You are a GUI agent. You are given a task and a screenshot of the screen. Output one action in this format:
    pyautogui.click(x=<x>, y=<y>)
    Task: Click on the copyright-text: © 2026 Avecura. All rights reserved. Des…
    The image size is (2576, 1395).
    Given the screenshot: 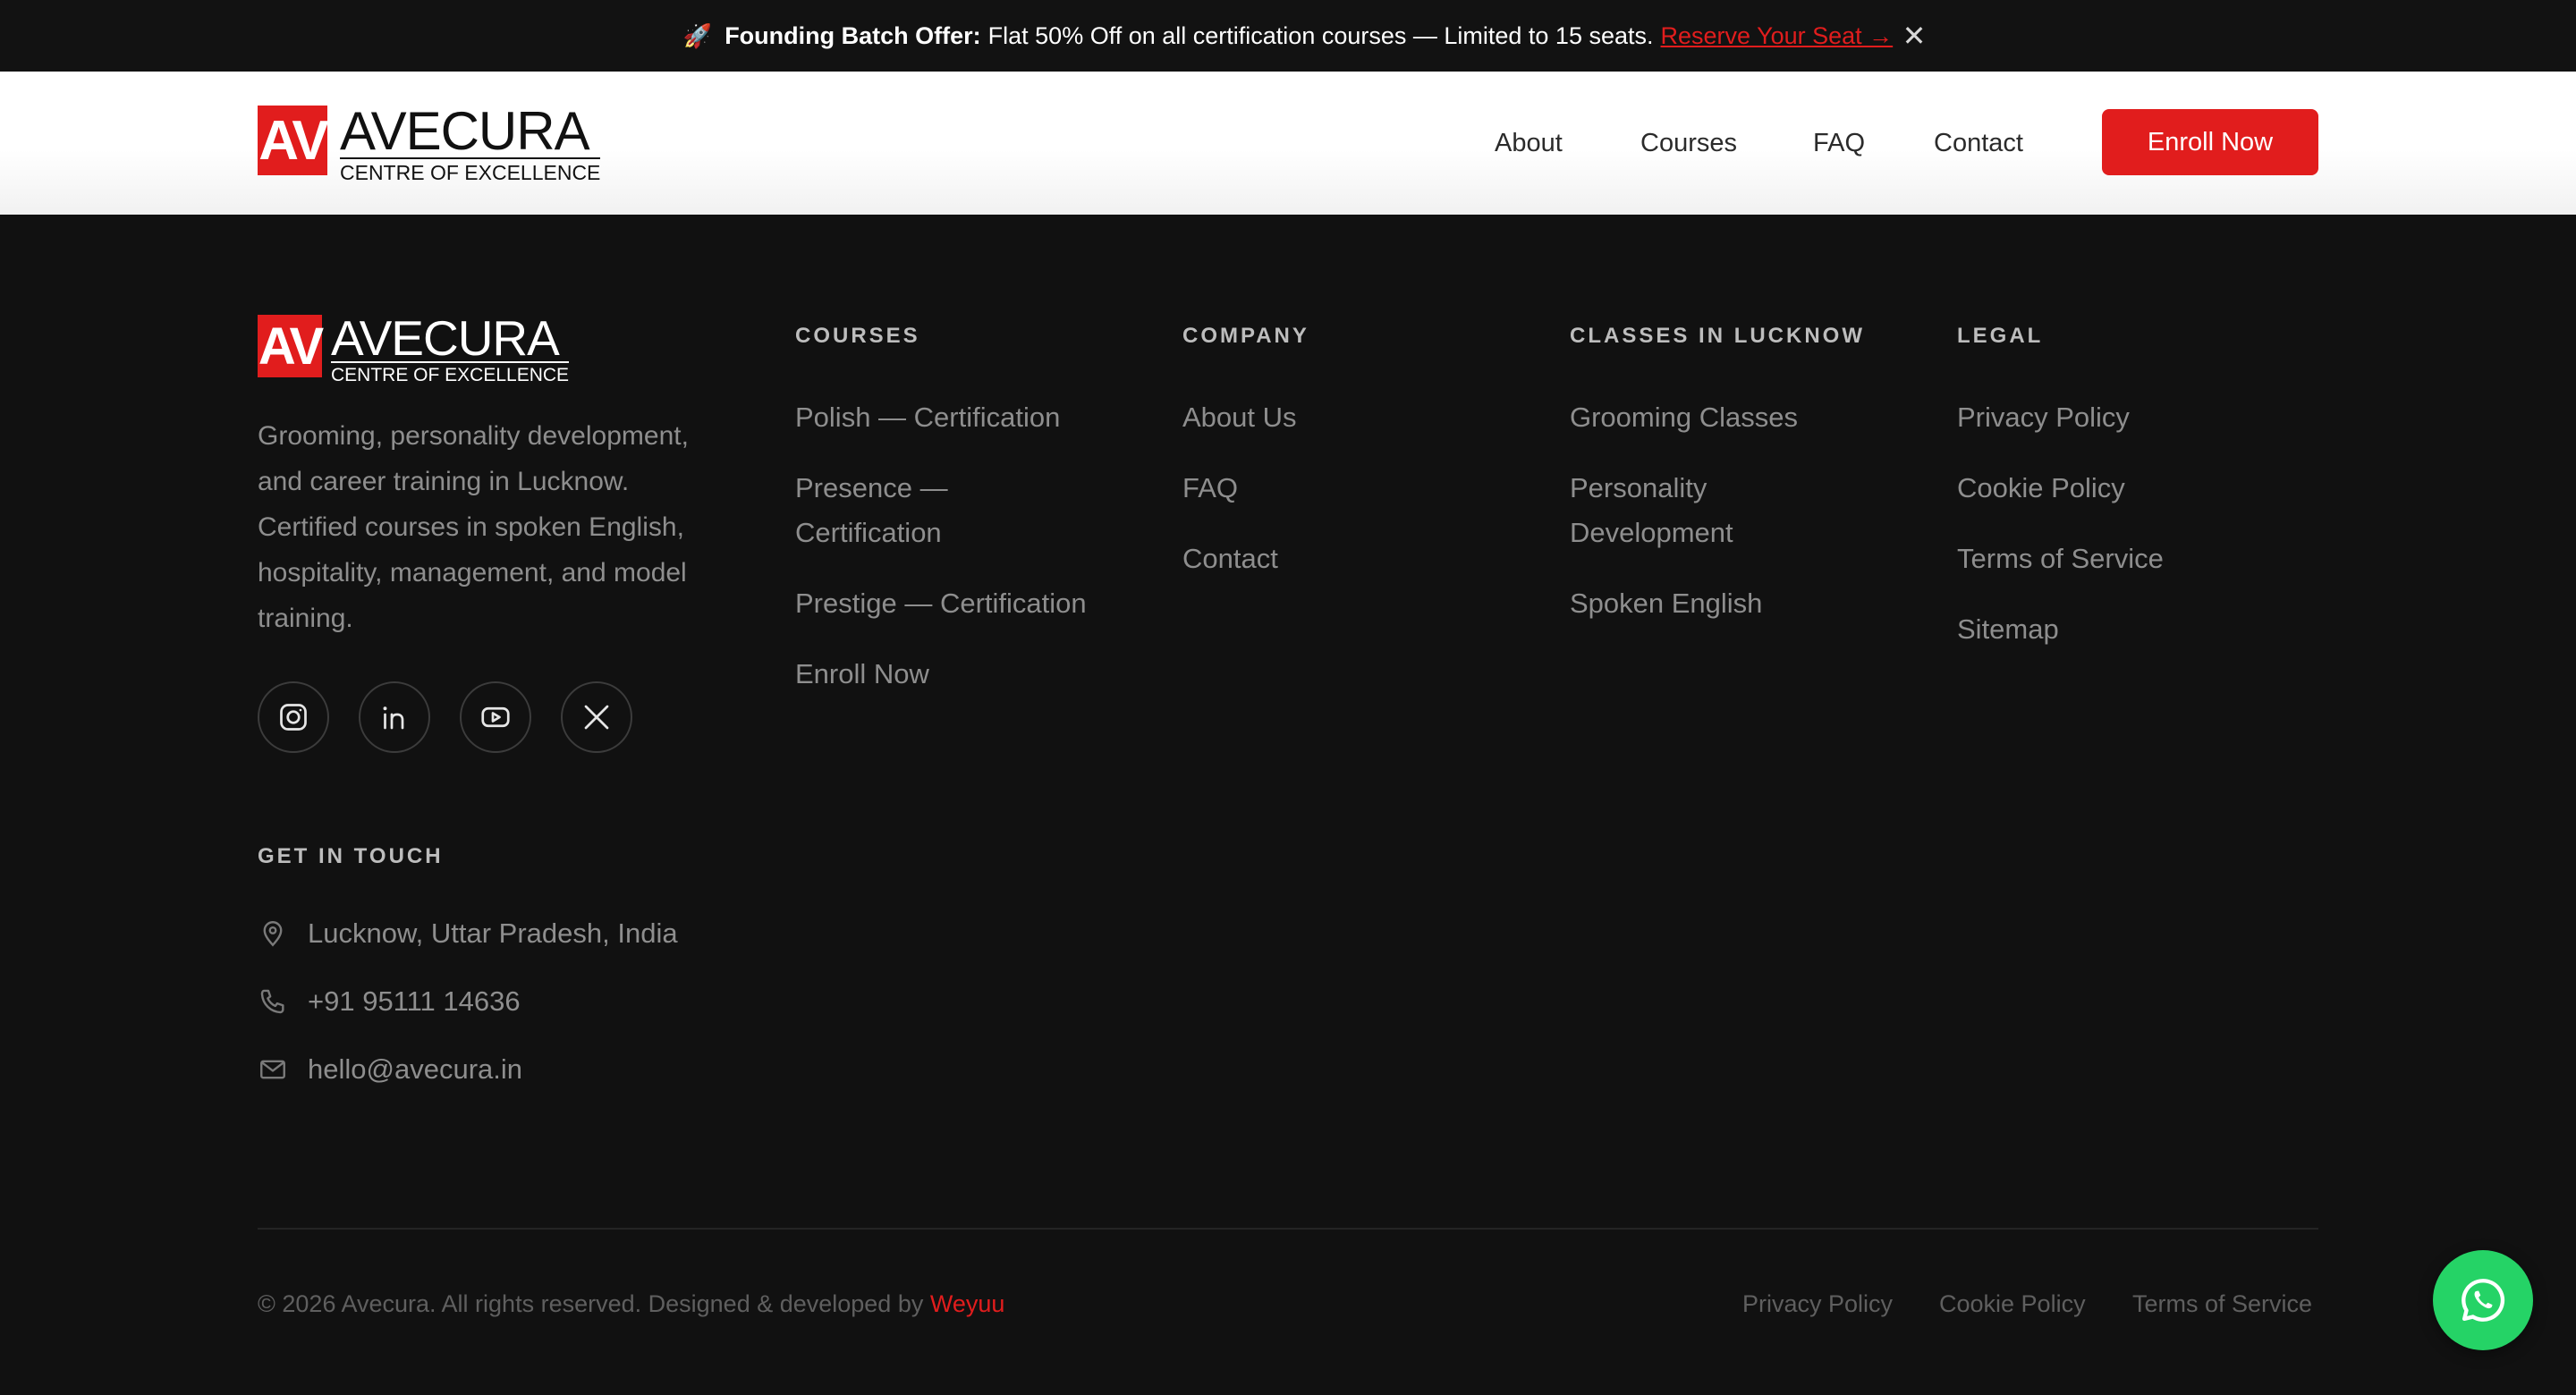 What is the action you would take?
    pyautogui.click(x=591, y=1303)
    